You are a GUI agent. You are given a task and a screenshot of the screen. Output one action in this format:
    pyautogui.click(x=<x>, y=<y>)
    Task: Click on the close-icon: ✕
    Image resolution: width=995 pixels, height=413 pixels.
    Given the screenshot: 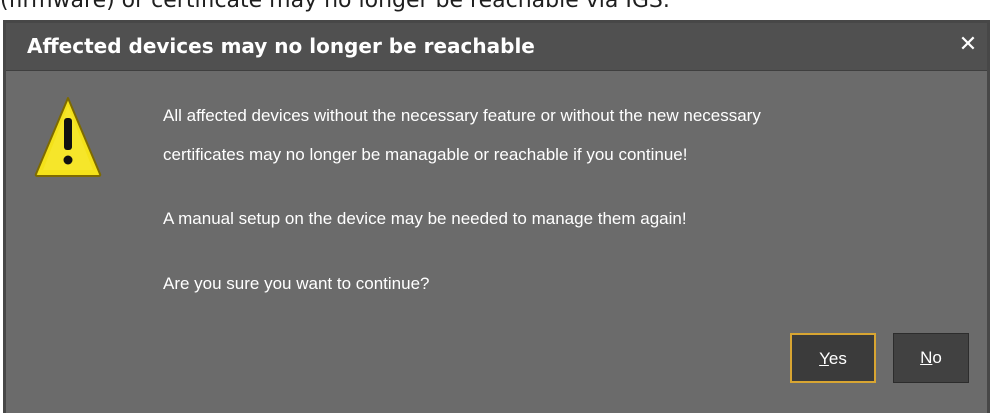 What is the action you would take?
    pyautogui.click(x=968, y=45)
    